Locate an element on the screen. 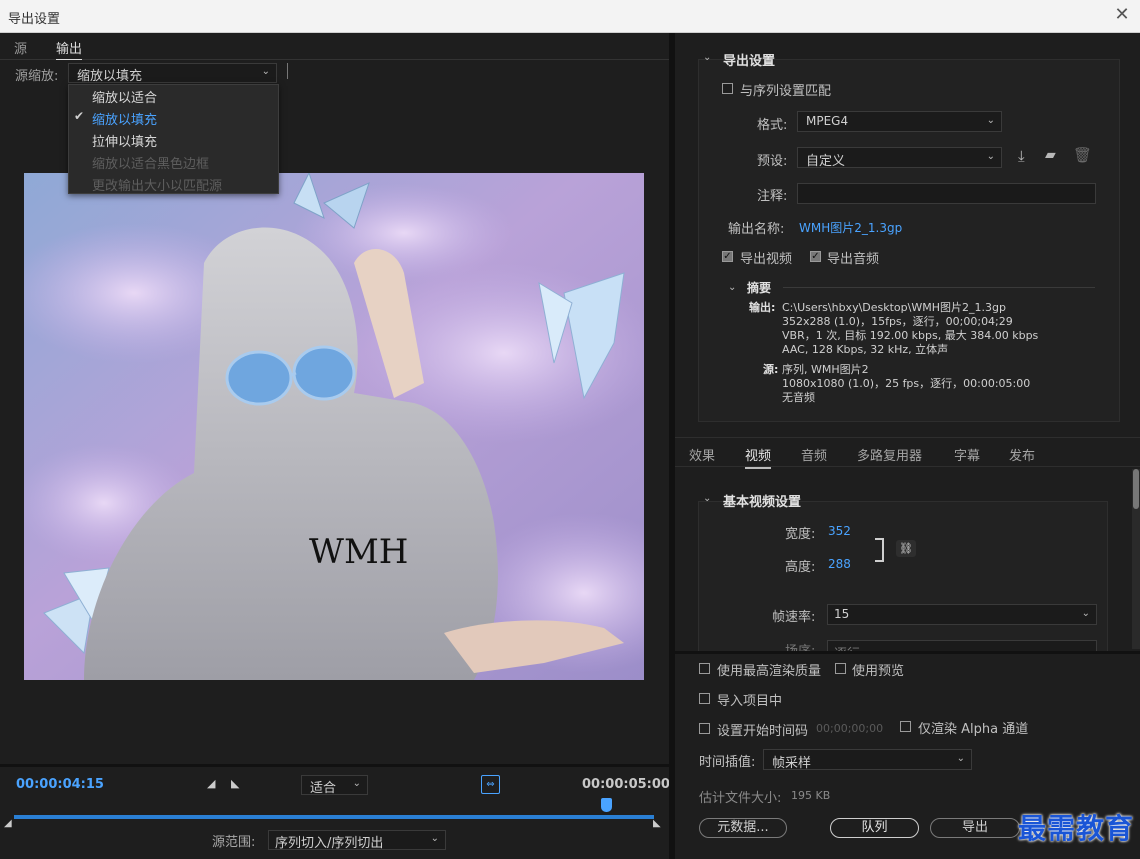  summary-source-line: 无音频 is located at coordinates (798, 397).